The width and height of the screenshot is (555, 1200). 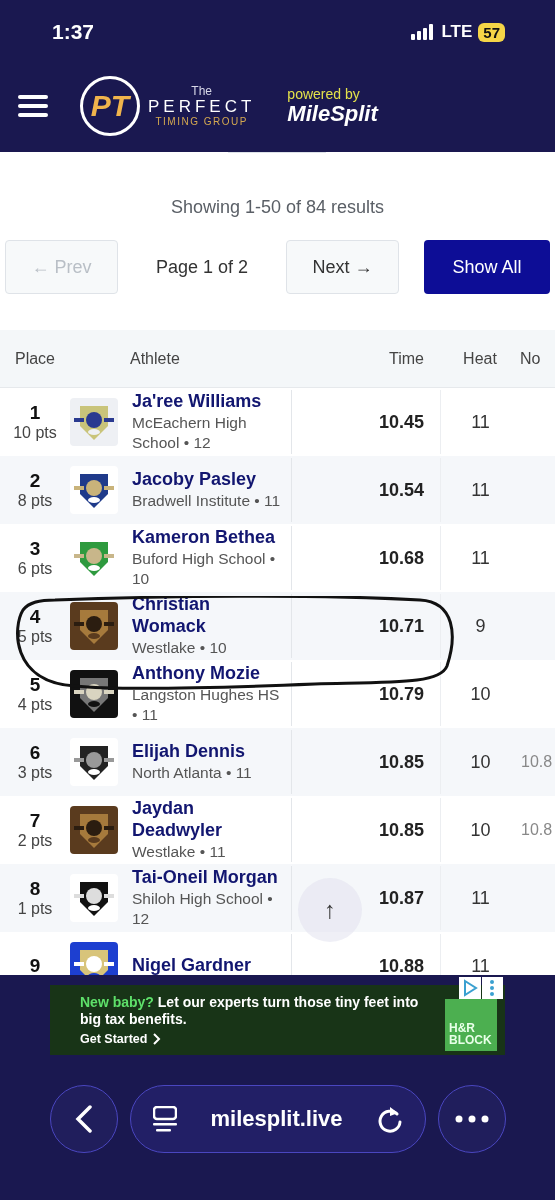 I want to click on column-header: No, so click(x=531, y=358).